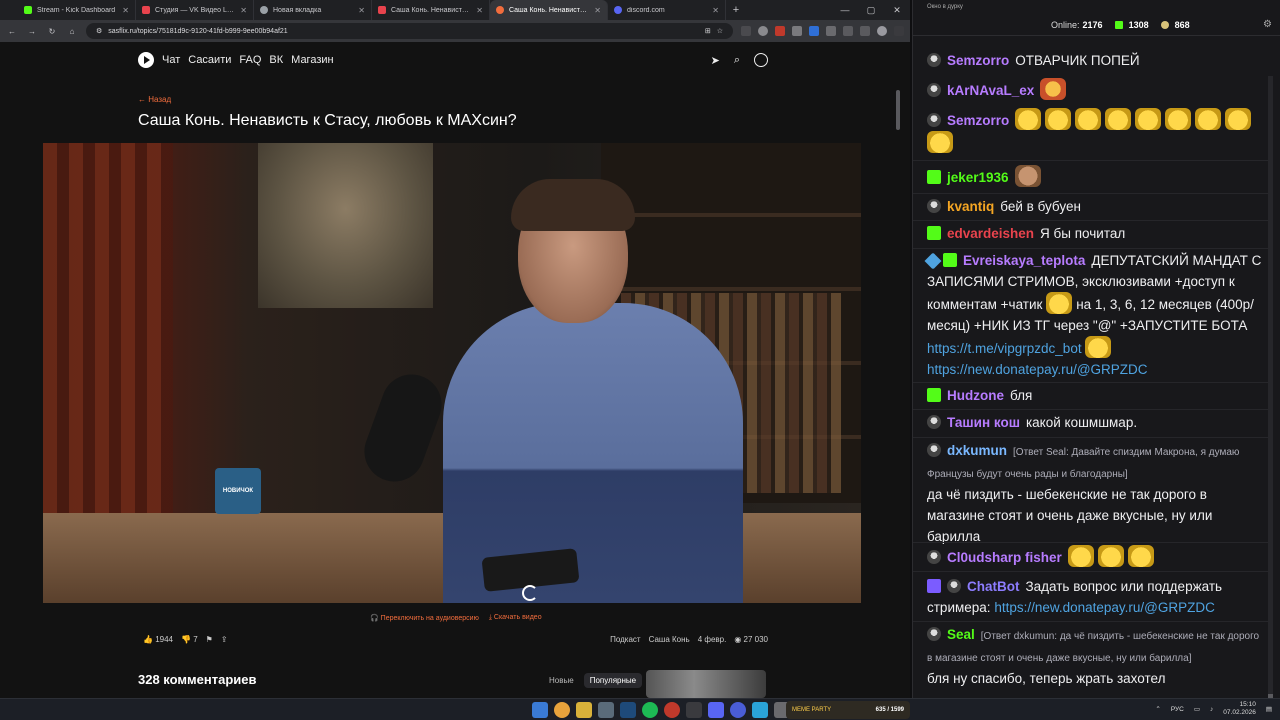  I want to click on chat-username: jeker1936, so click(978, 177).